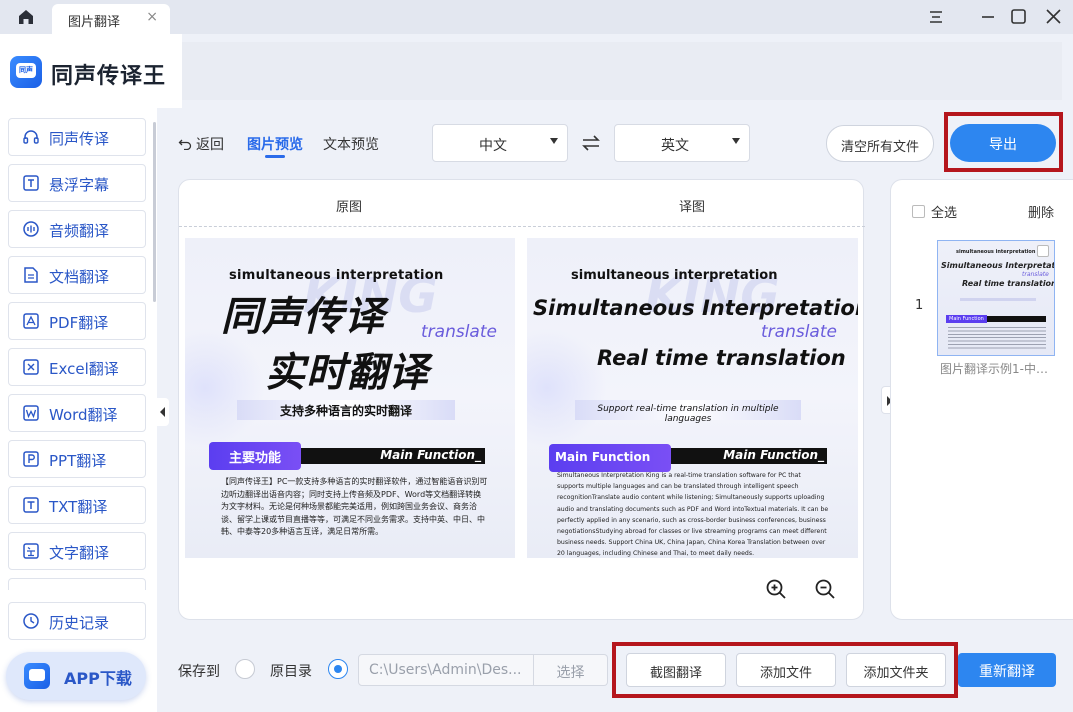  Describe the element at coordinates (446, 670) in the screenshot. I see `save-path-input` at that location.